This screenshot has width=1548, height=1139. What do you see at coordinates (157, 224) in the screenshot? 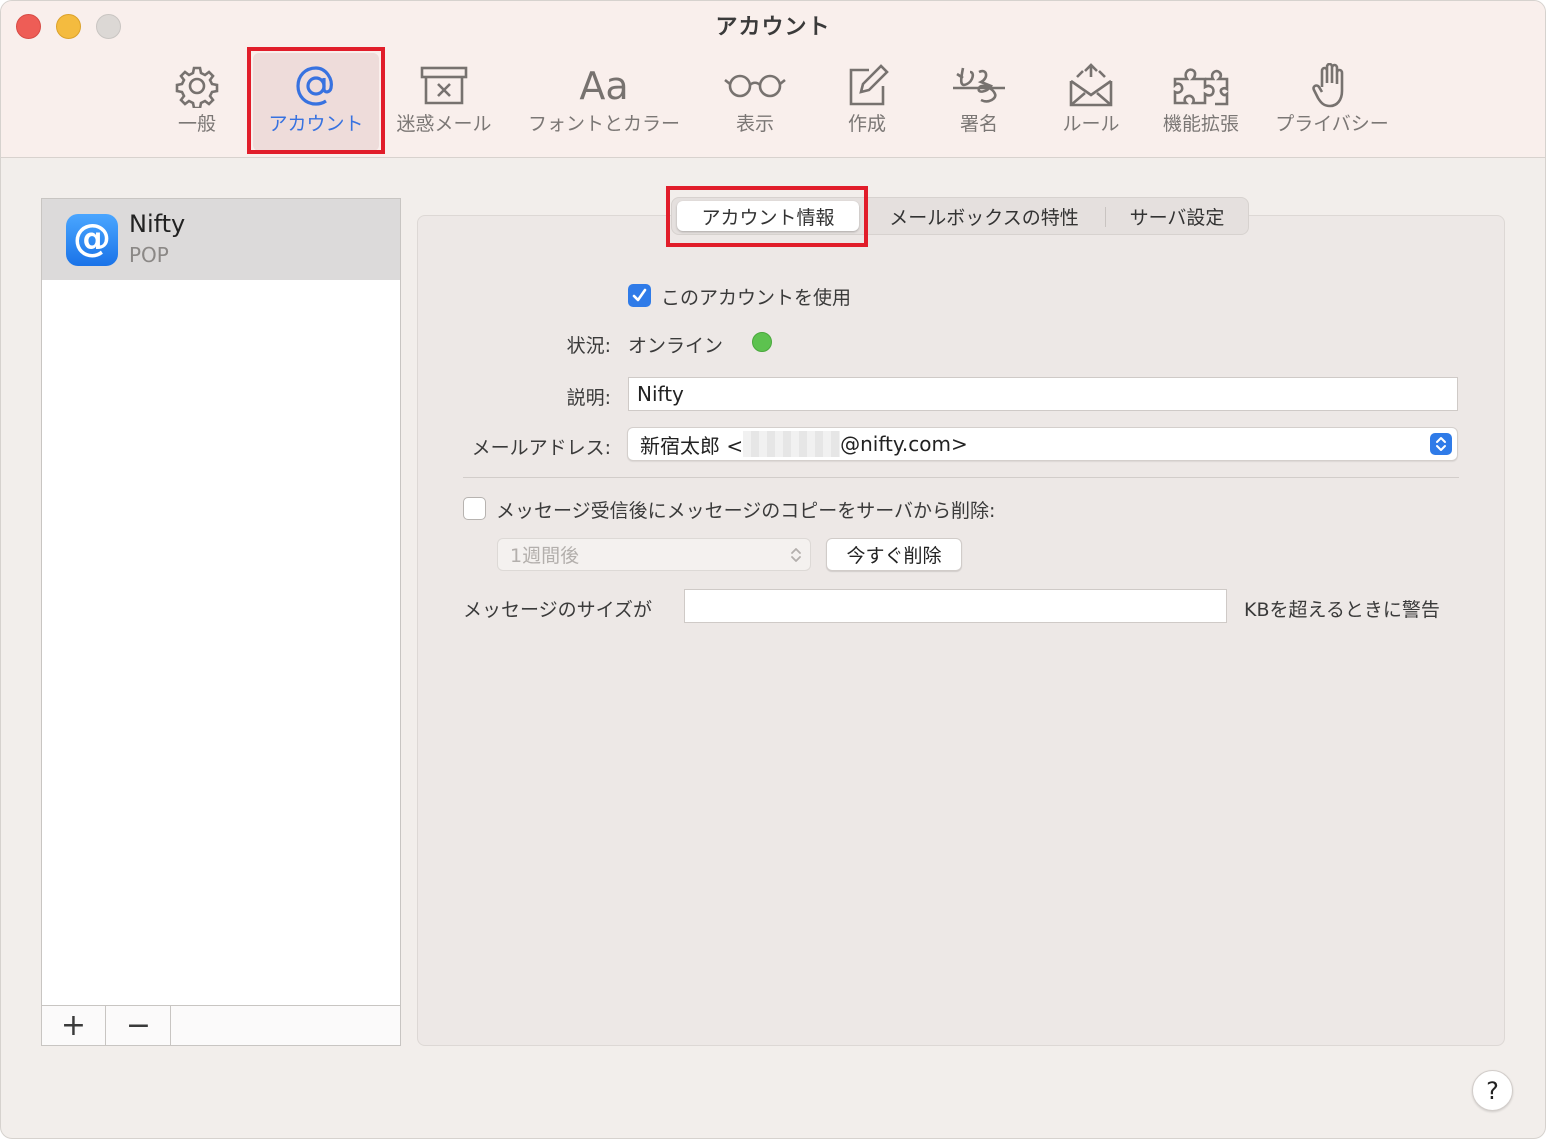
I see `account-name: Nifty` at bounding box center [157, 224].